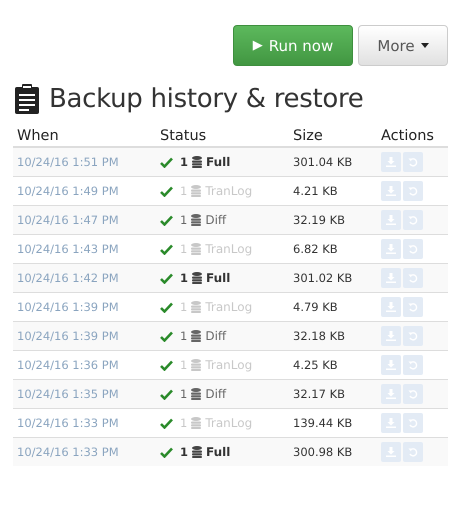  I want to click on backup-time: 10/24/16 1:51 PM, so click(68, 162).